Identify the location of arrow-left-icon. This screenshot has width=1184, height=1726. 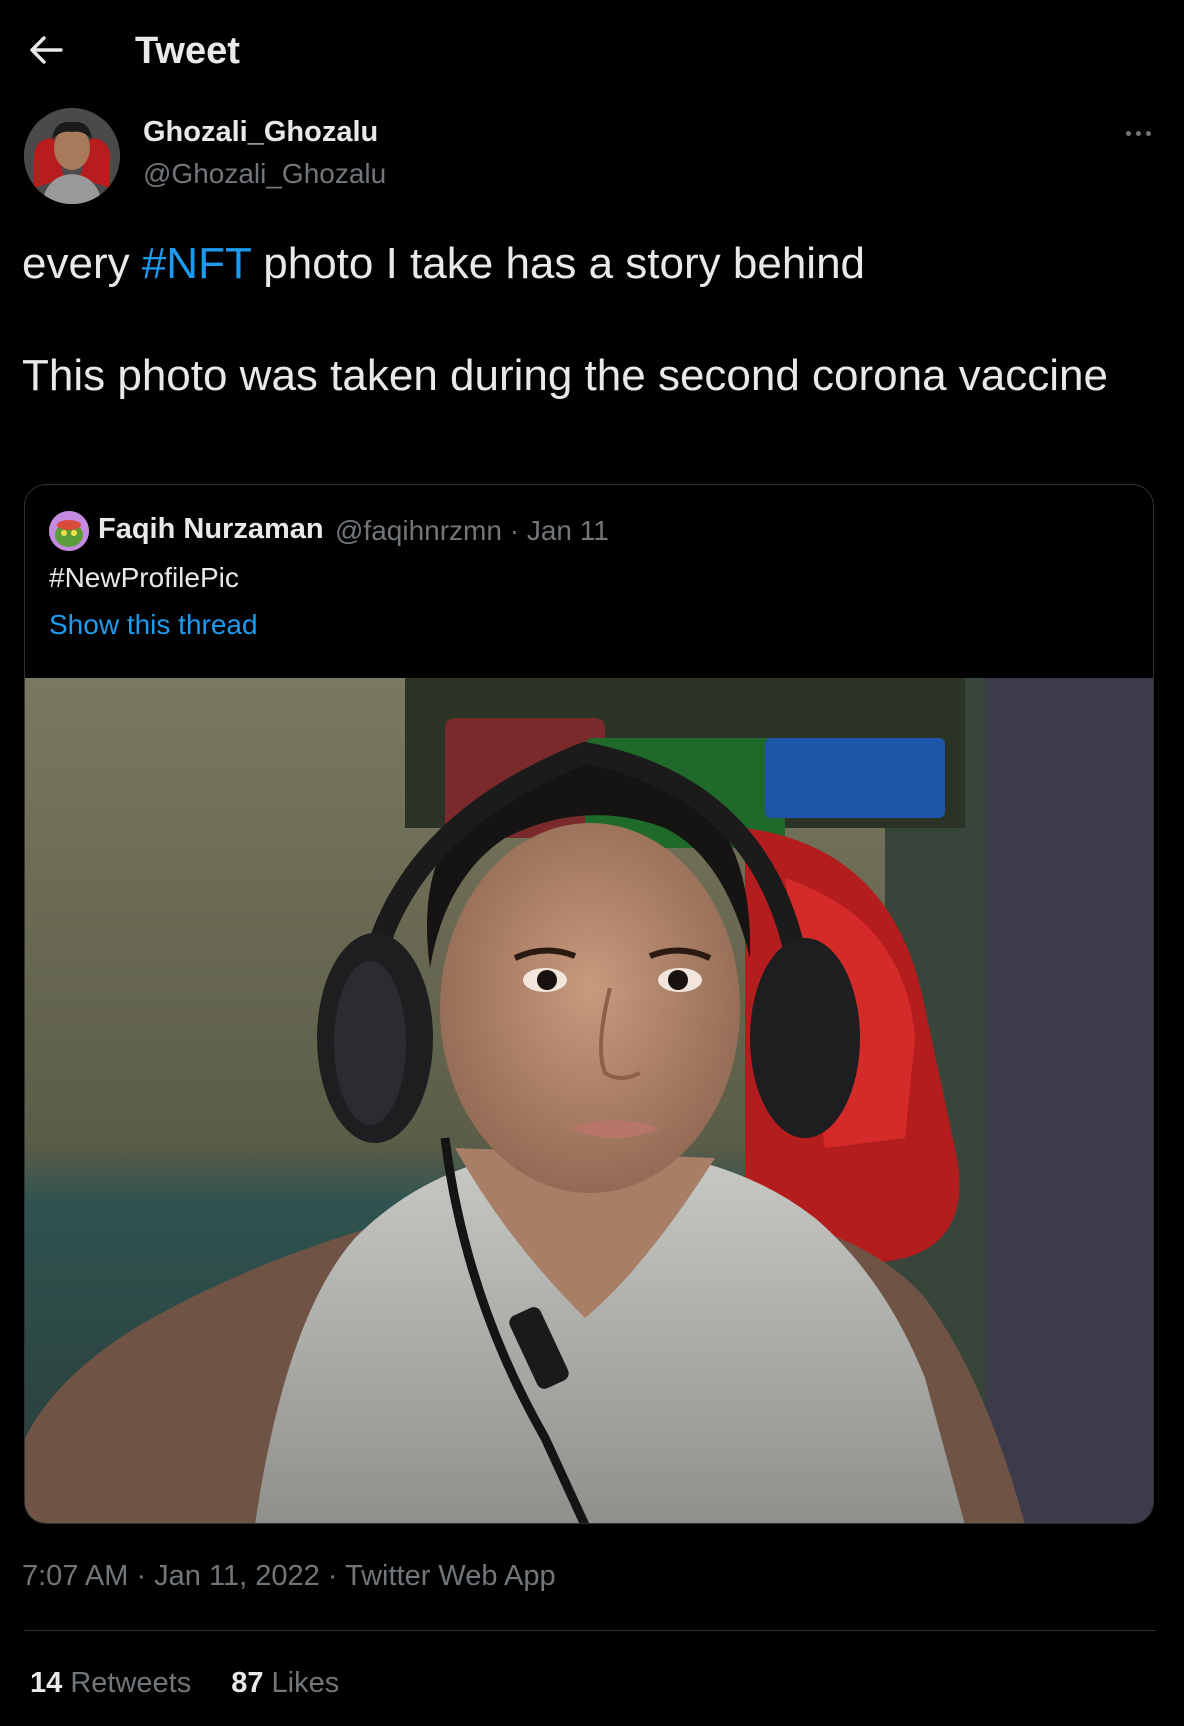
(46, 50).